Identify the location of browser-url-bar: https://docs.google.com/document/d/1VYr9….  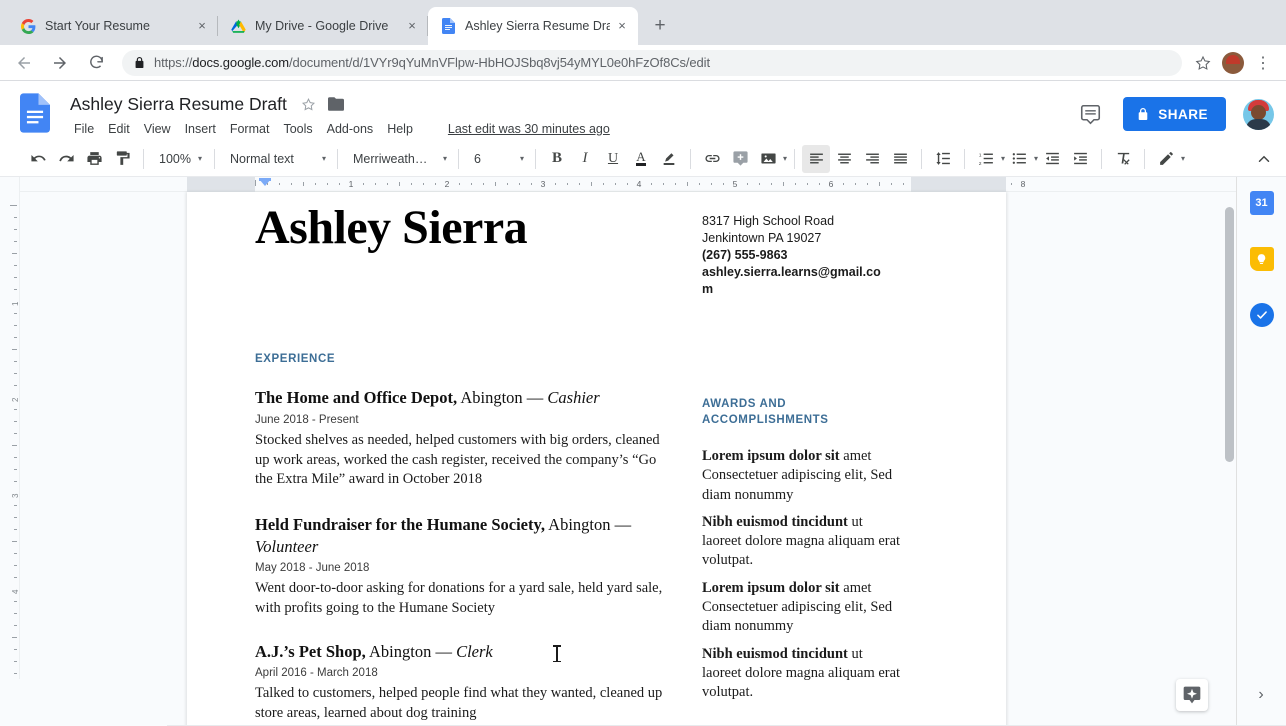
(643, 63).